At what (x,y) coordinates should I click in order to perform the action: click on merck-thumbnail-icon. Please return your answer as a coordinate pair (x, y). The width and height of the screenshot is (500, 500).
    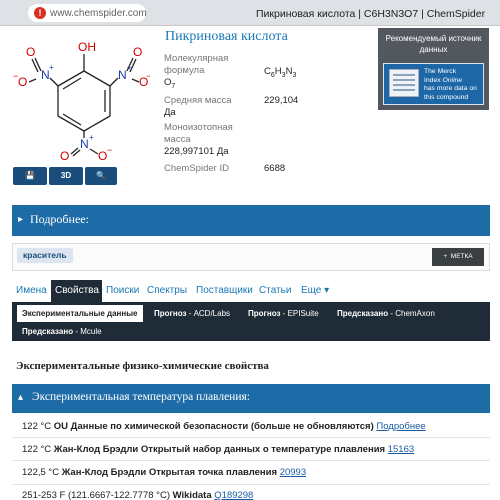
    Looking at the image, I should click on (404, 83).